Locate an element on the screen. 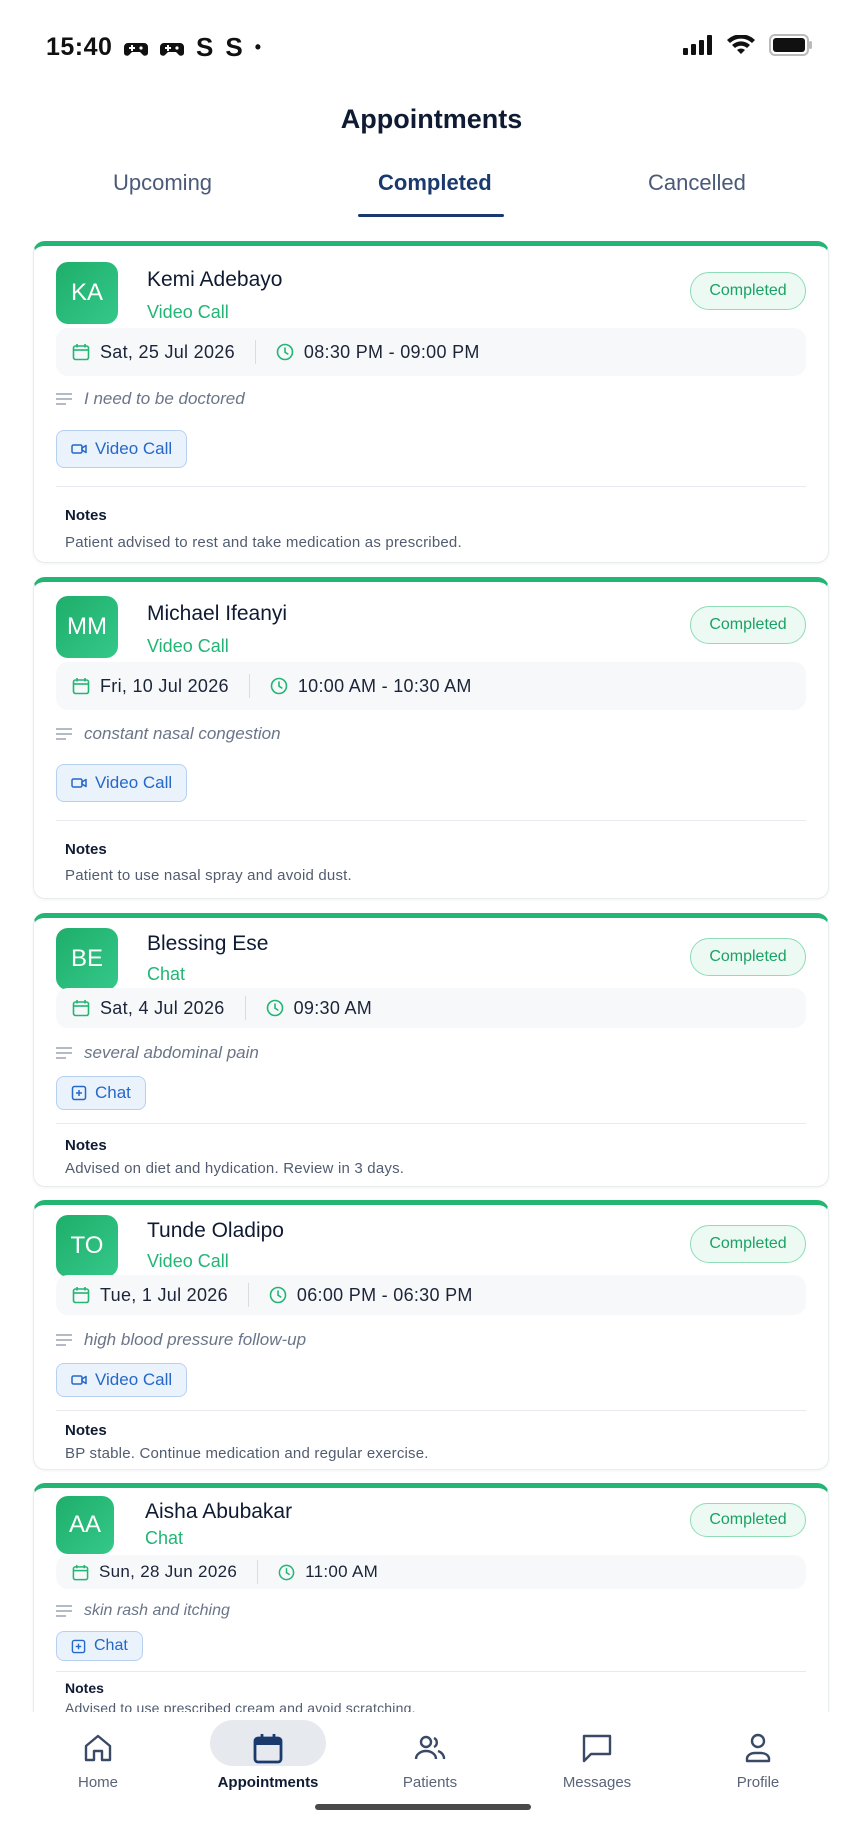 This screenshot has height=1823, width=863. avatar: TO is located at coordinates (87, 1246).